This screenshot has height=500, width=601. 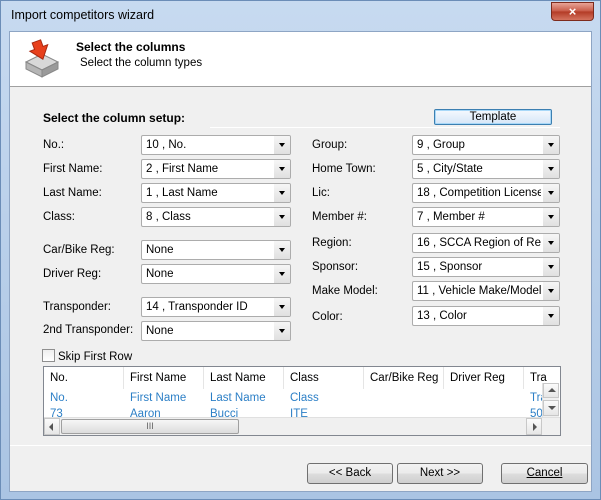 What do you see at coordinates (42, 58) in the screenshot?
I see `import-box-icon` at bounding box center [42, 58].